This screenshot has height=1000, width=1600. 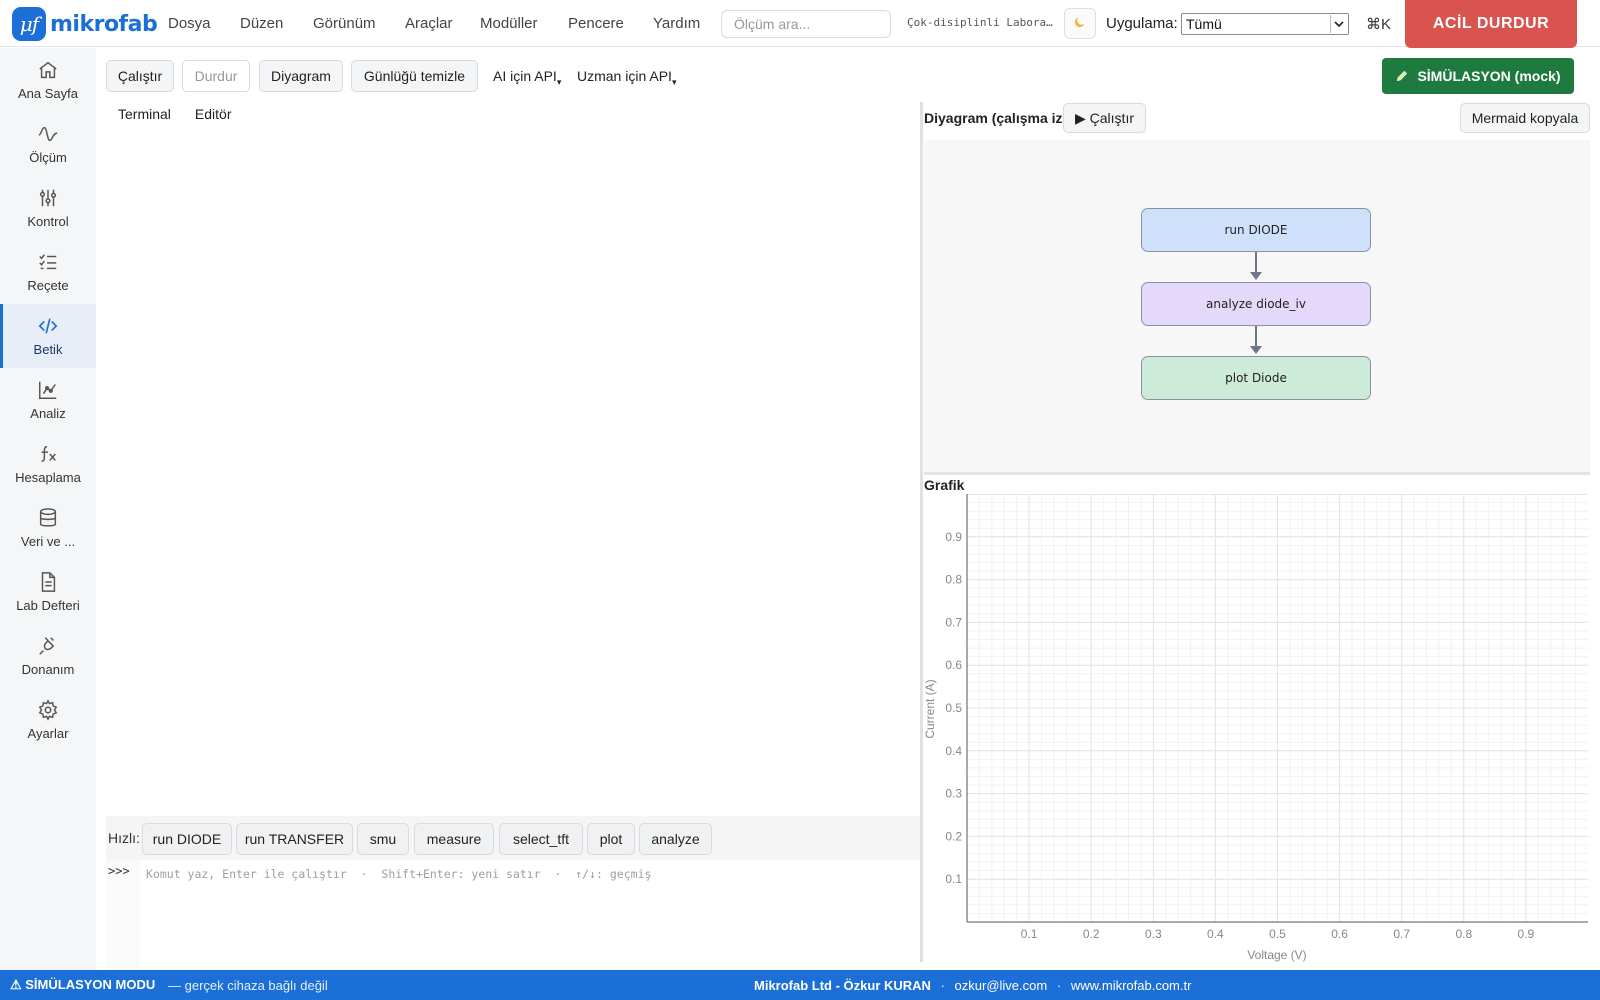 I want to click on website-link: www.mikrofab.com.tr, so click(x=1131, y=985).